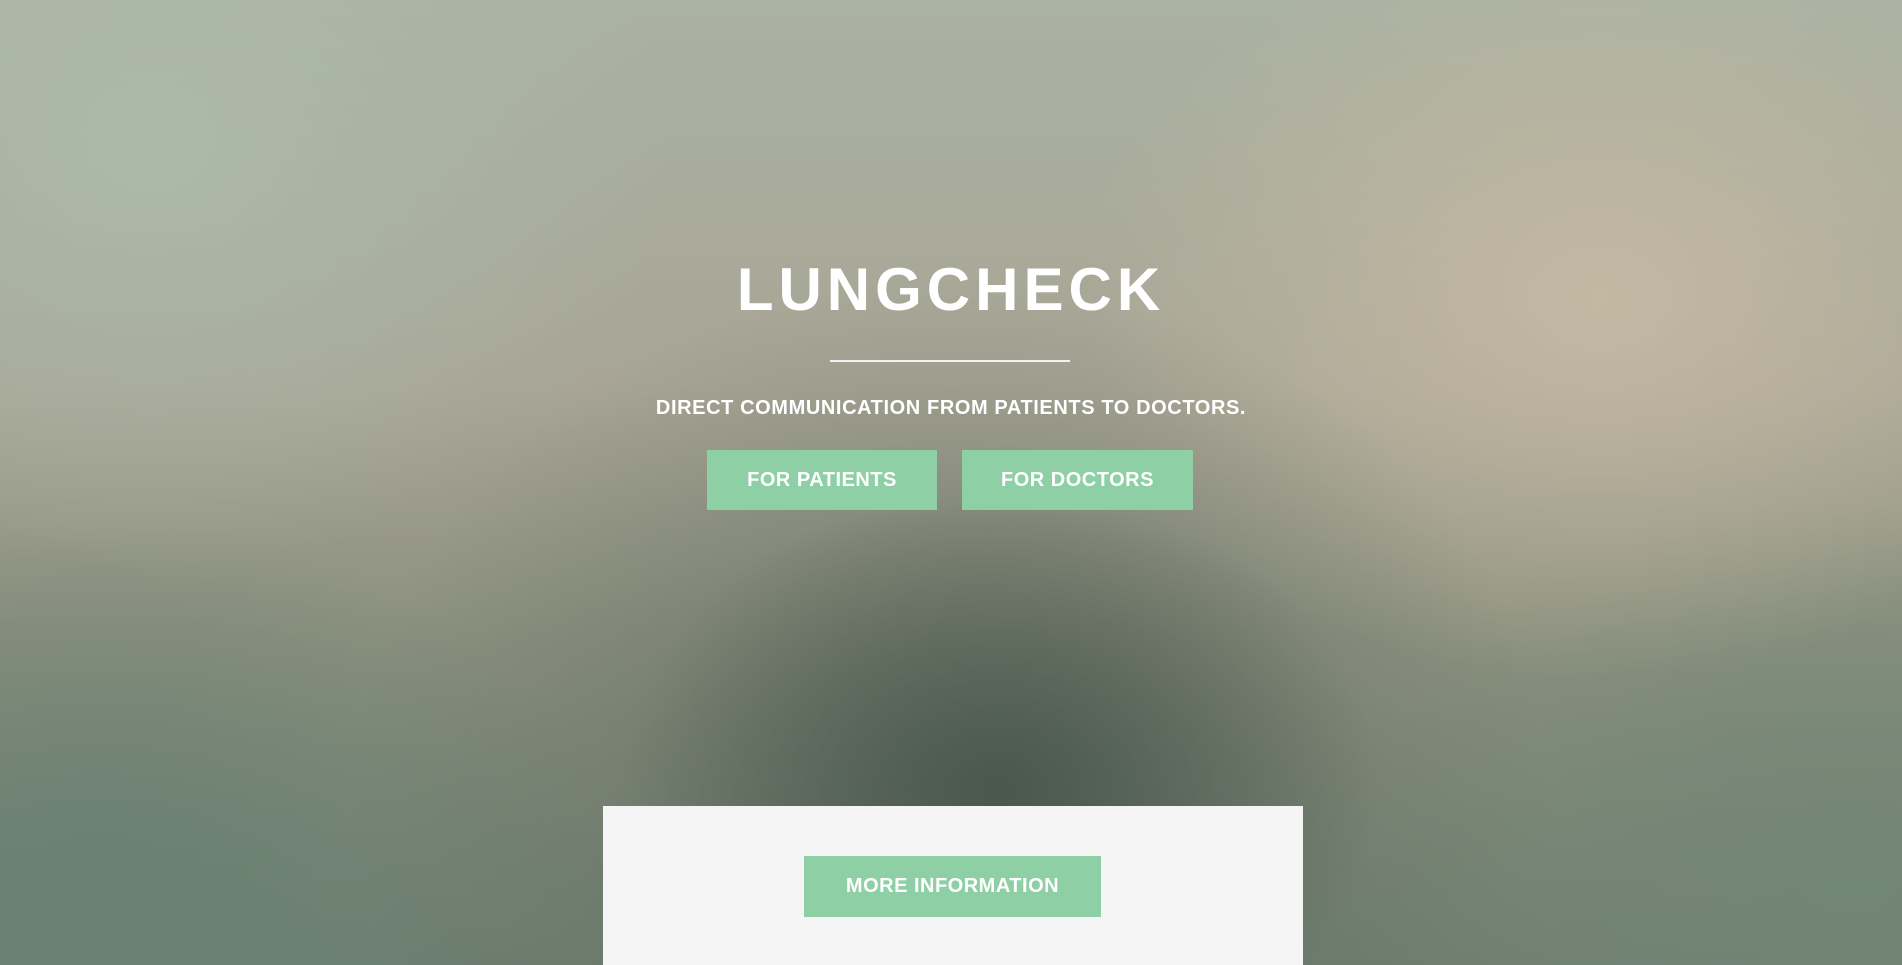 The width and height of the screenshot is (1902, 965). I want to click on info-panel: MORE INFORMATION, so click(953, 885).